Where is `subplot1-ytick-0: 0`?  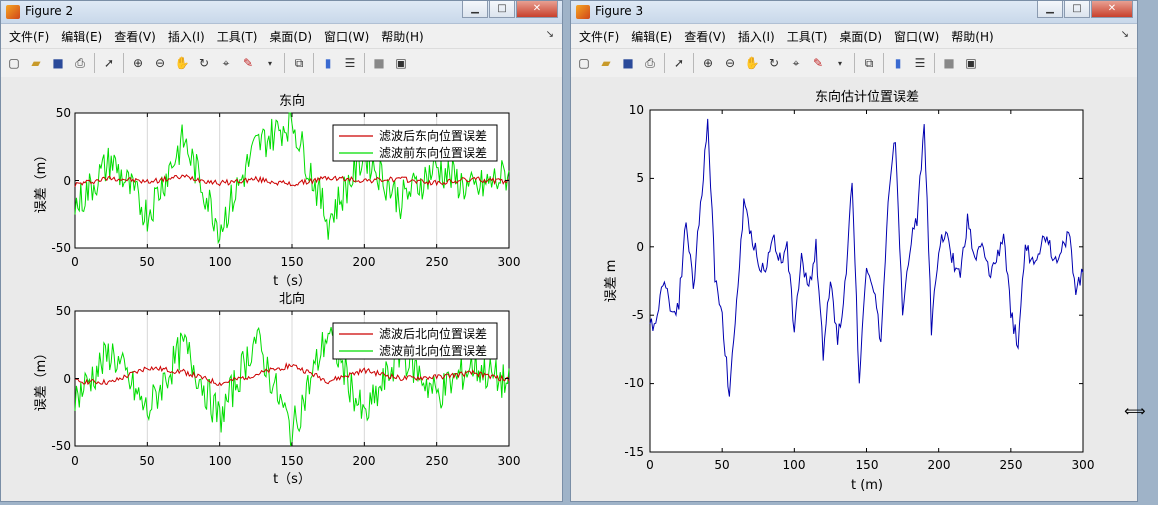
subplot1-ytick-0: 0 is located at coordinates (67, 181).